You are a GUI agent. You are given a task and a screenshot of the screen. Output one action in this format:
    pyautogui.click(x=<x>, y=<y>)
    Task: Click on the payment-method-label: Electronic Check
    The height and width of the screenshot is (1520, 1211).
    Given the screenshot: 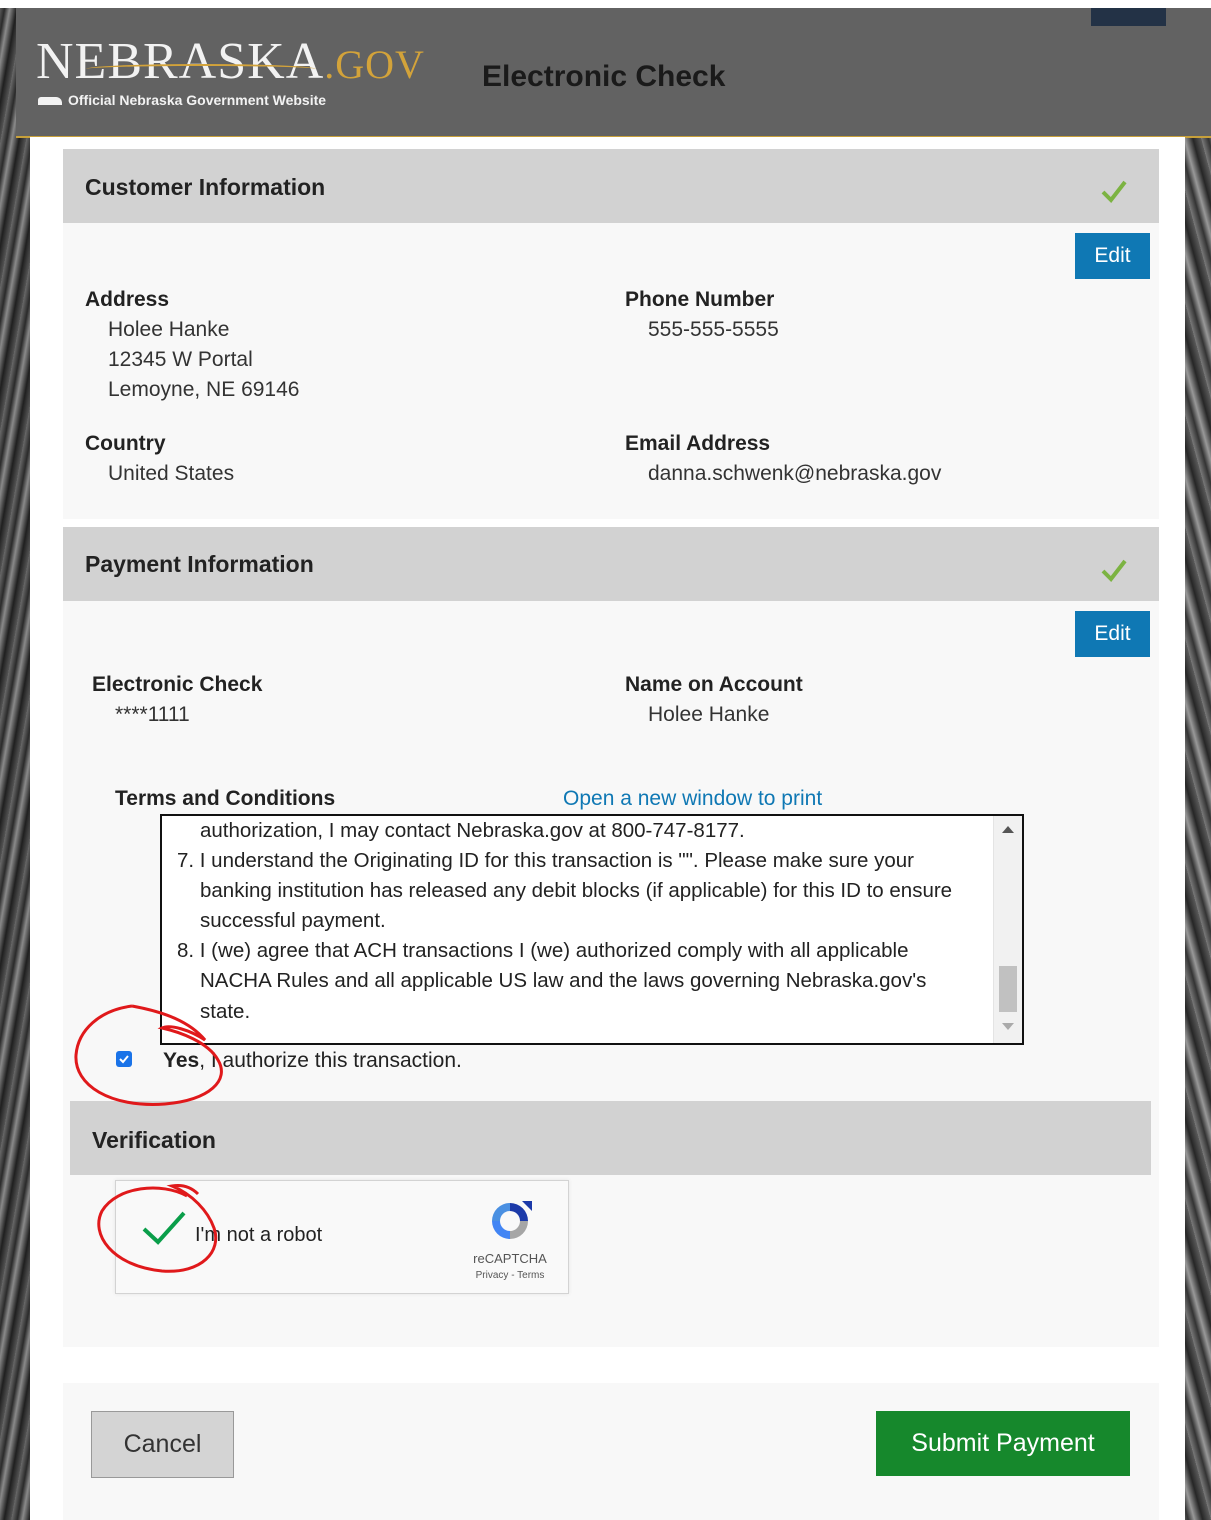 What is the action you would take?
    pyautogui.click(x=177, y=684)
    